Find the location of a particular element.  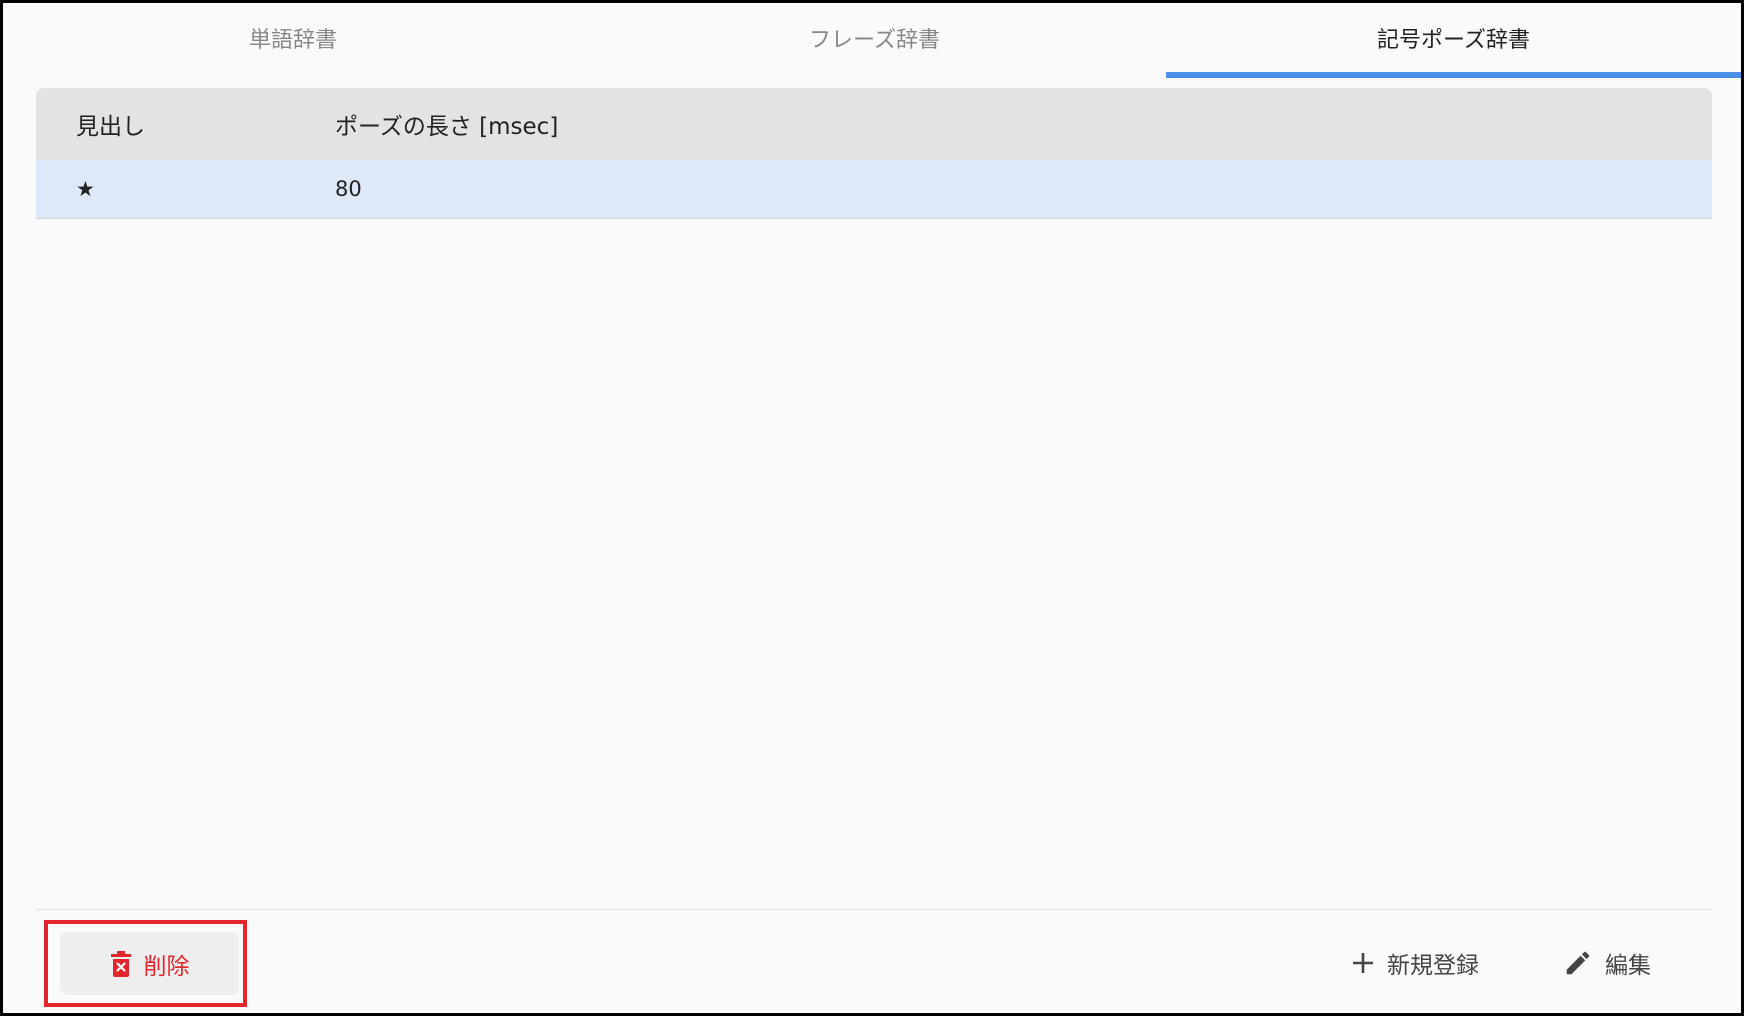

tab-phrase-dictionary: フレーズ辞書 is located at coordinates (874, 41).